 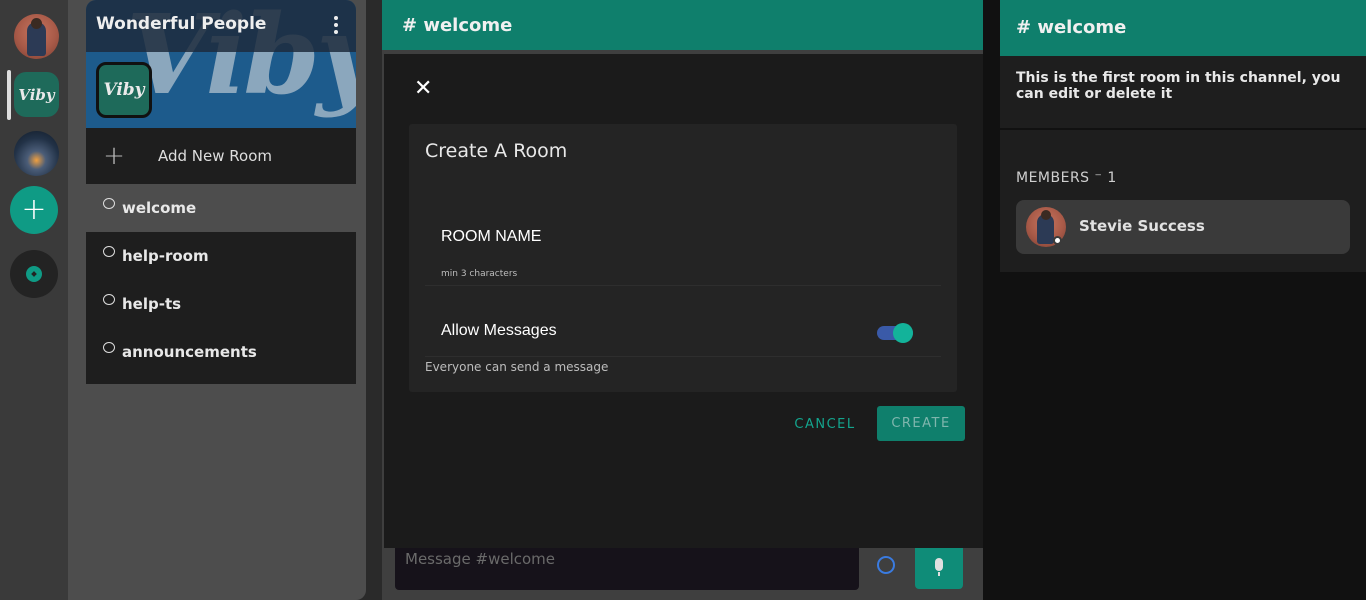 I want to click on server-logo: Viby, so click(x=124, y=90).